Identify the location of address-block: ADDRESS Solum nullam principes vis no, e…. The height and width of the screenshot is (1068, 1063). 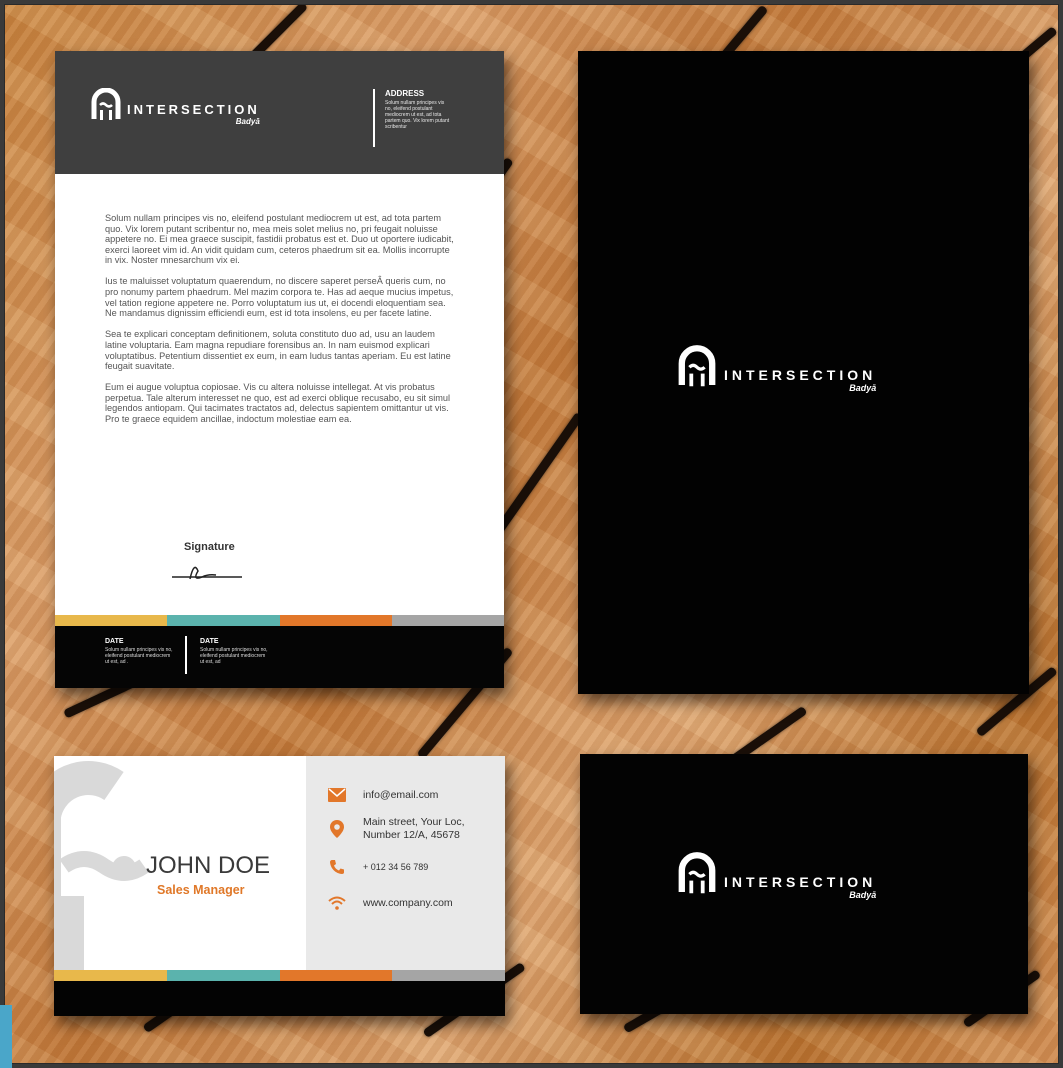
(412, 118).